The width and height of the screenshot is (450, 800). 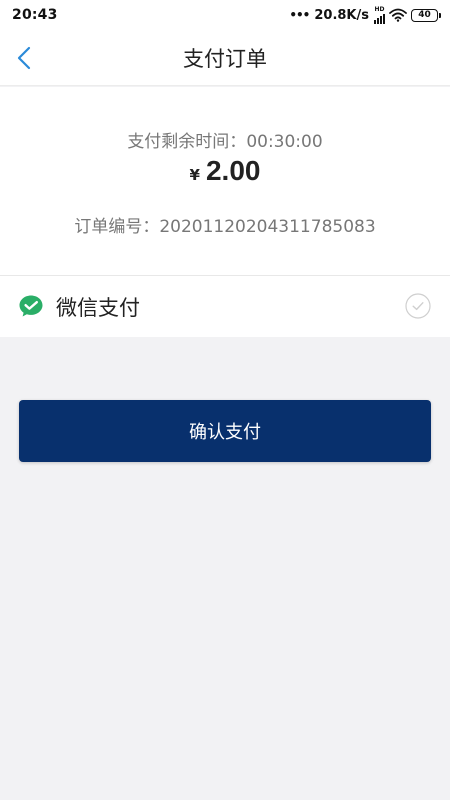 I want to click on status-time: 20:43, so click(x=35, y=15).